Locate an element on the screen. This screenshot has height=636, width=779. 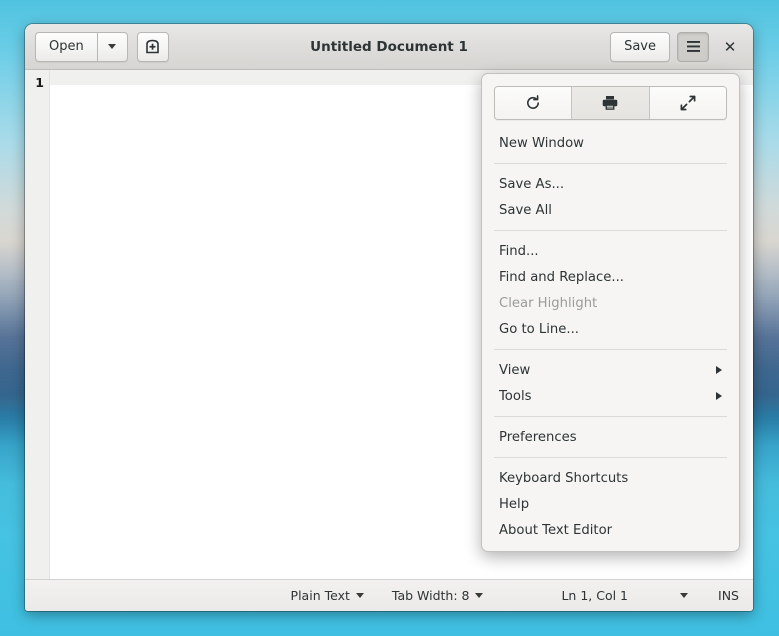
reload-icon is located at coordinates (533, 102).